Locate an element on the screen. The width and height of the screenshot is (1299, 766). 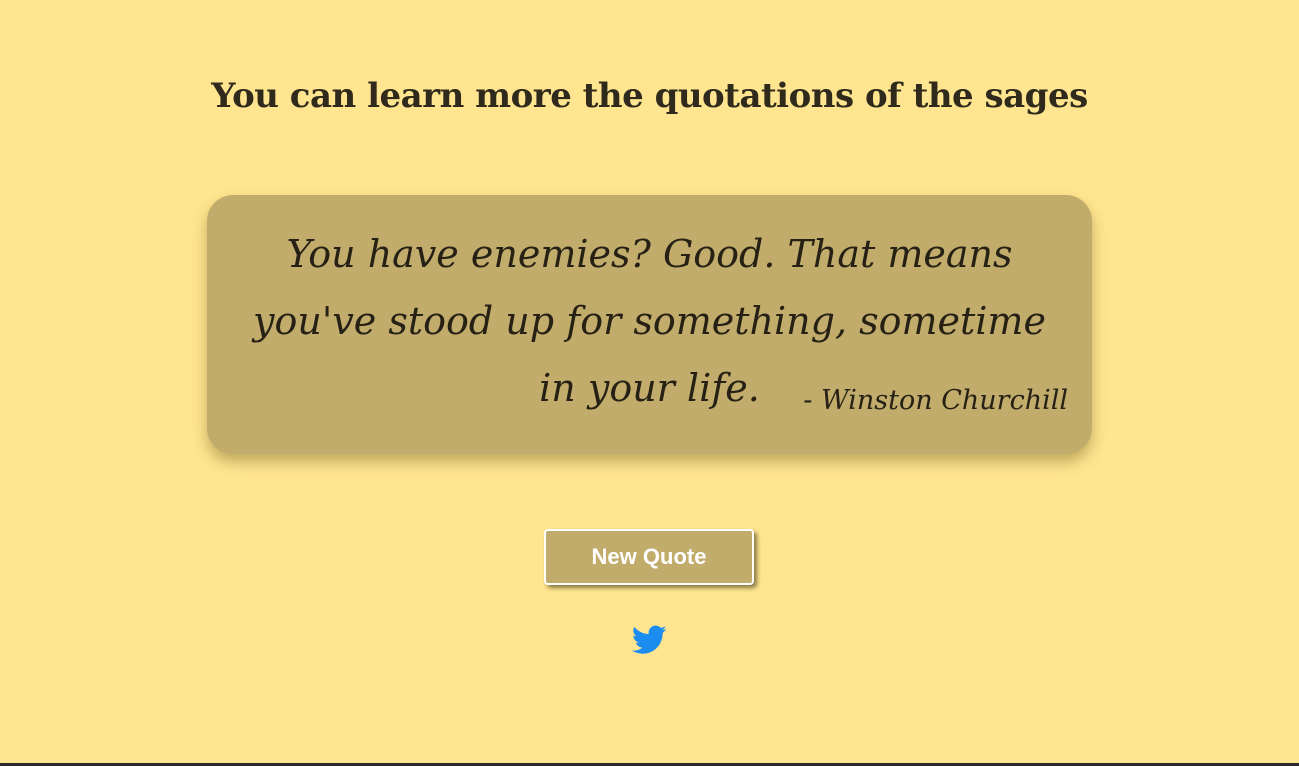
twitter-icon is located at coordinates (649, 640).